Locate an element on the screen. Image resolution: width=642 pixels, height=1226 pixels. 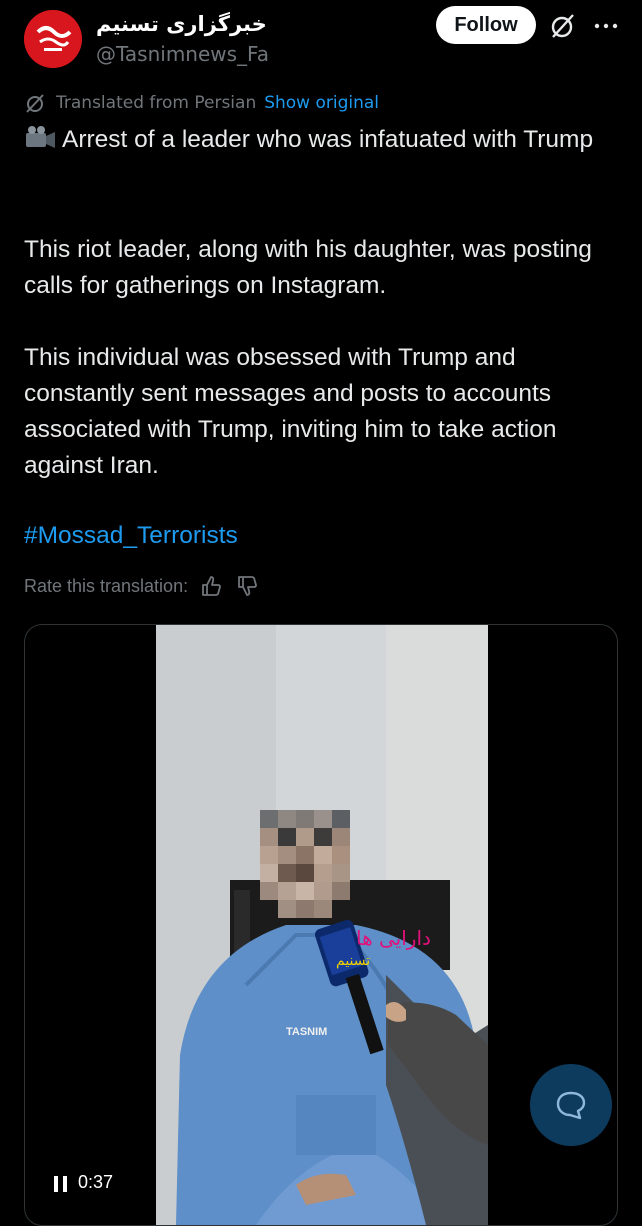
video-watermark: TASNIM is located at coordinates (306, 1032).